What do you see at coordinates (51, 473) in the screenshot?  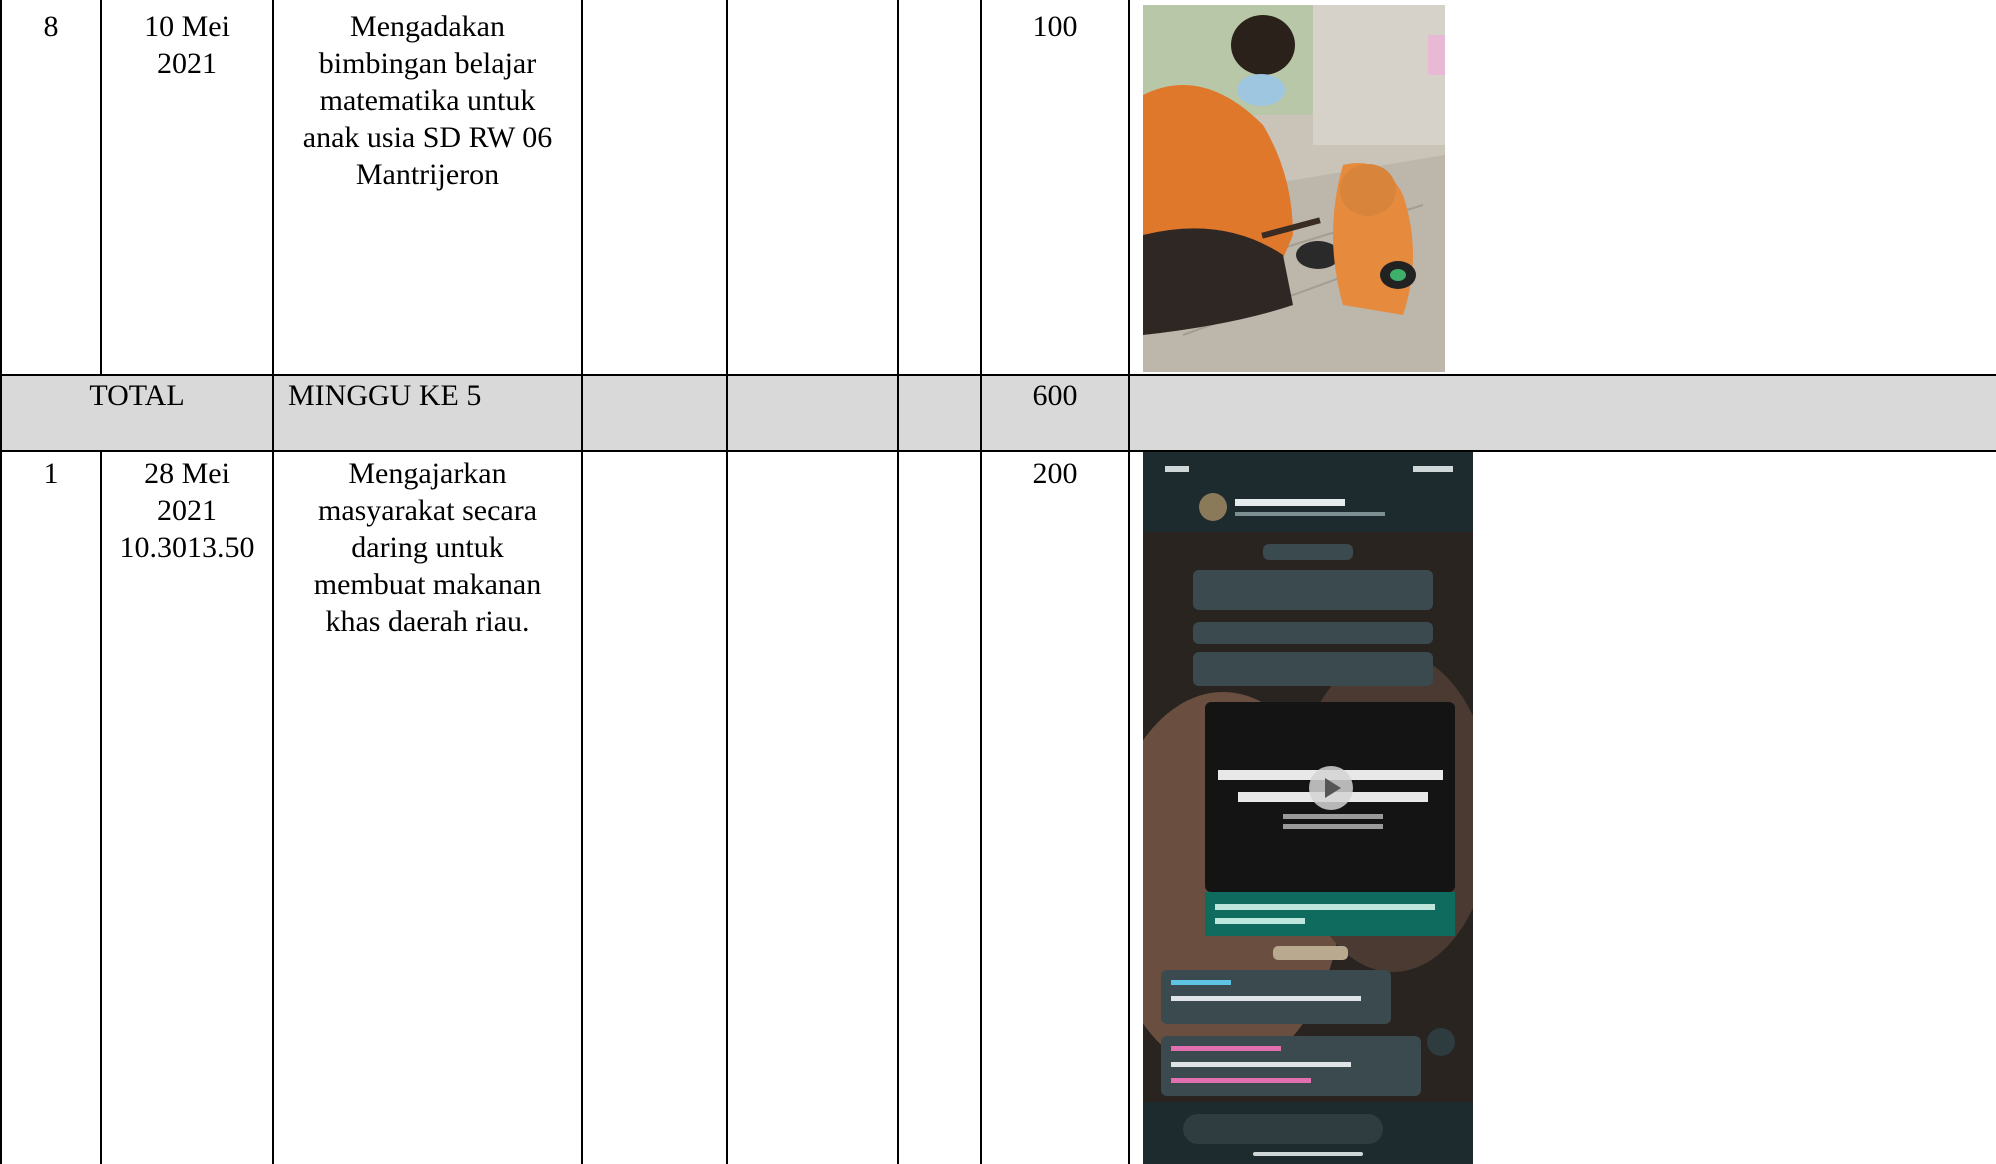 I see `row-number: 1` at bounding box center [51, 473].